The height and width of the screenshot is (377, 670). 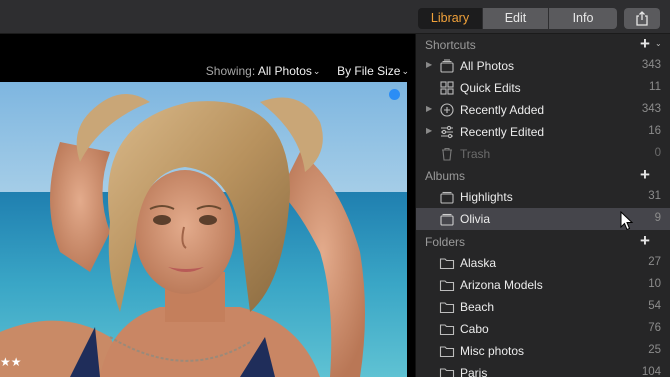 I want to click on shortcut-label: Quick Edits, so click(x=490, y=88).